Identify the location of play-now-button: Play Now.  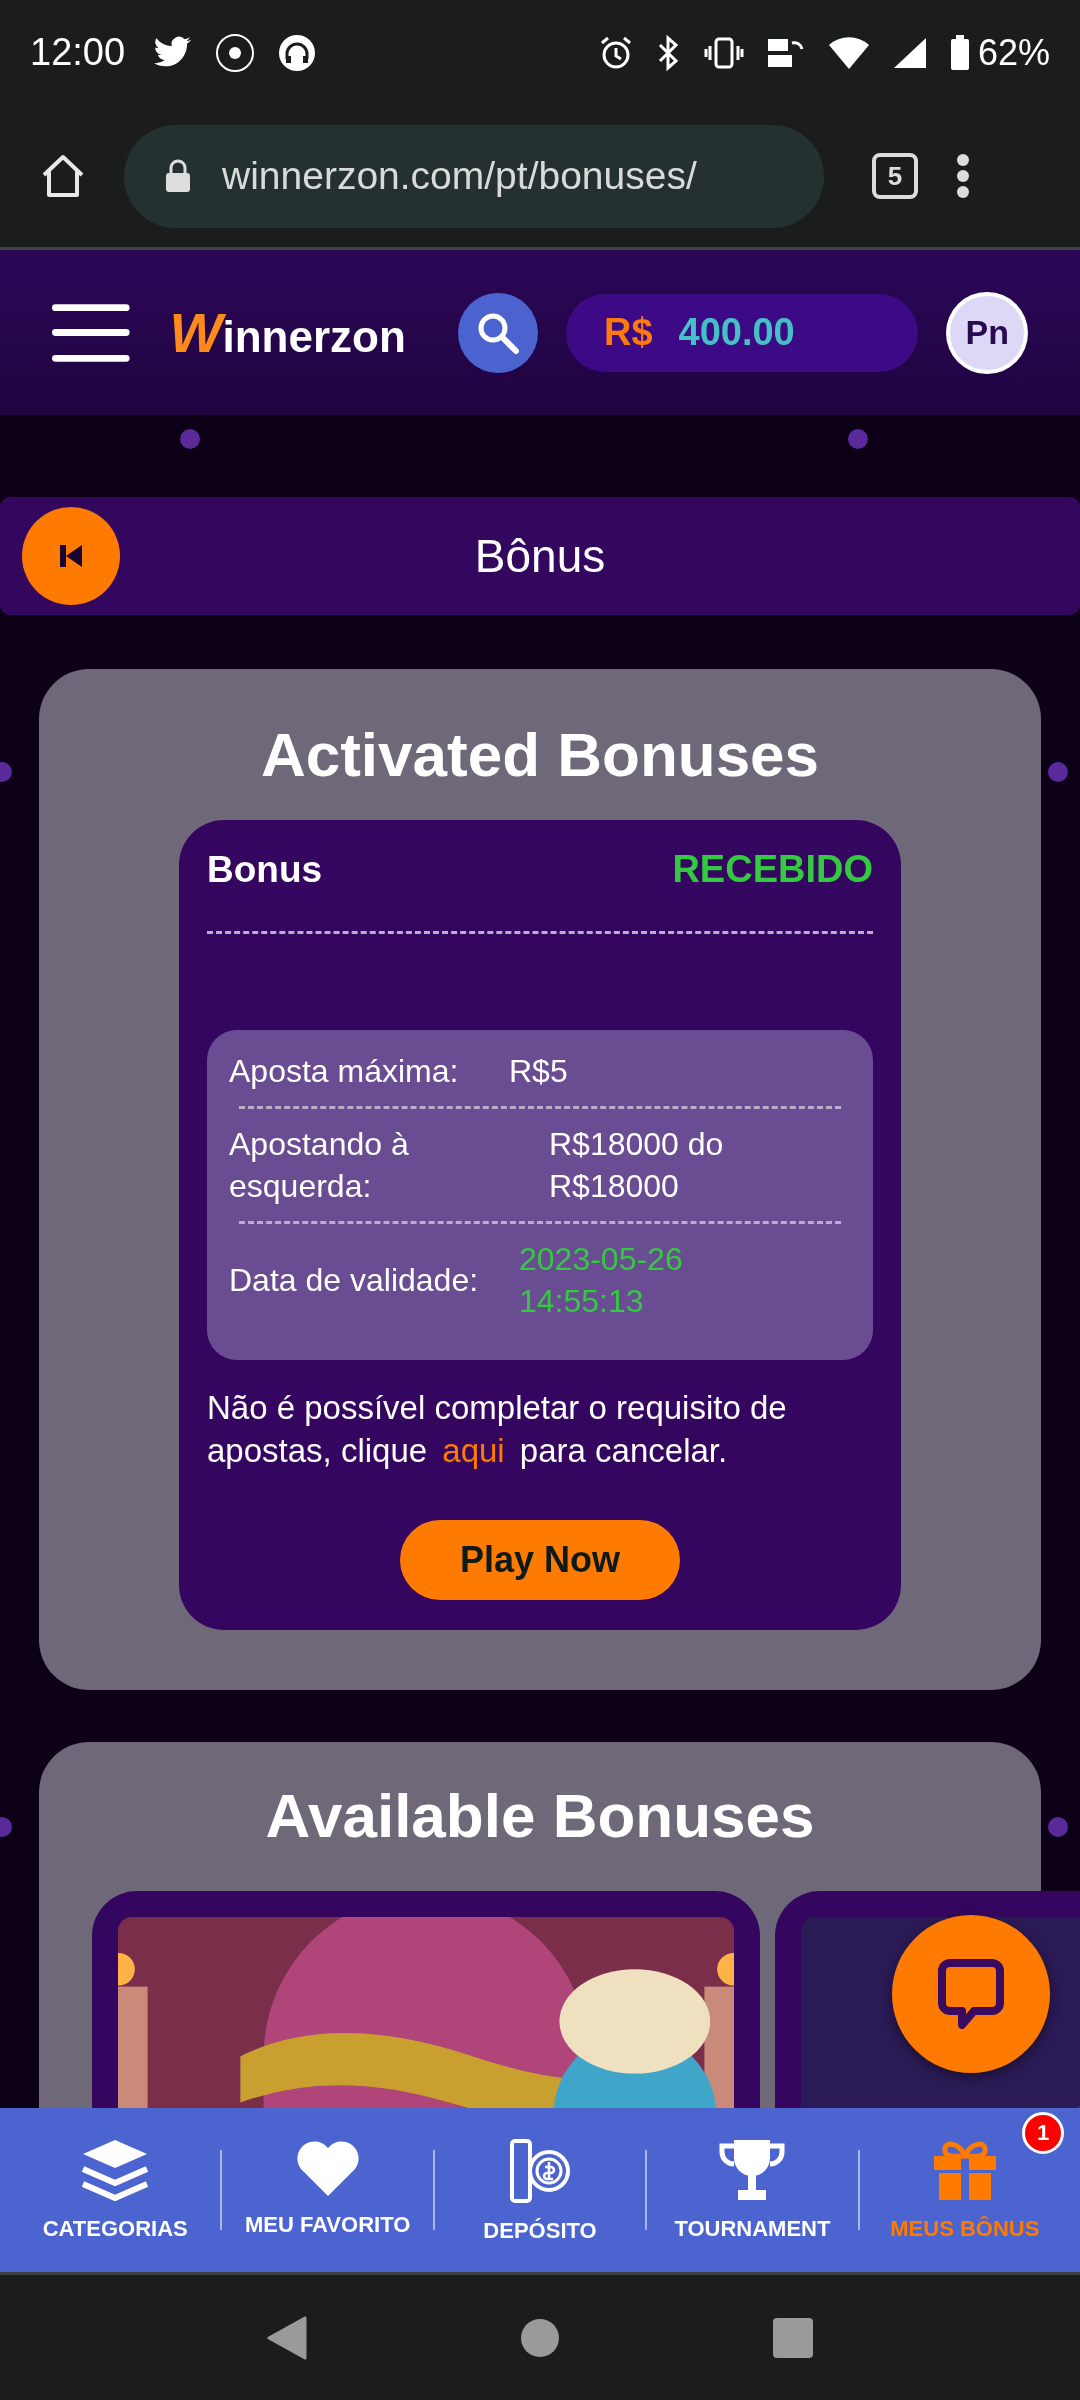
(540, 1560).